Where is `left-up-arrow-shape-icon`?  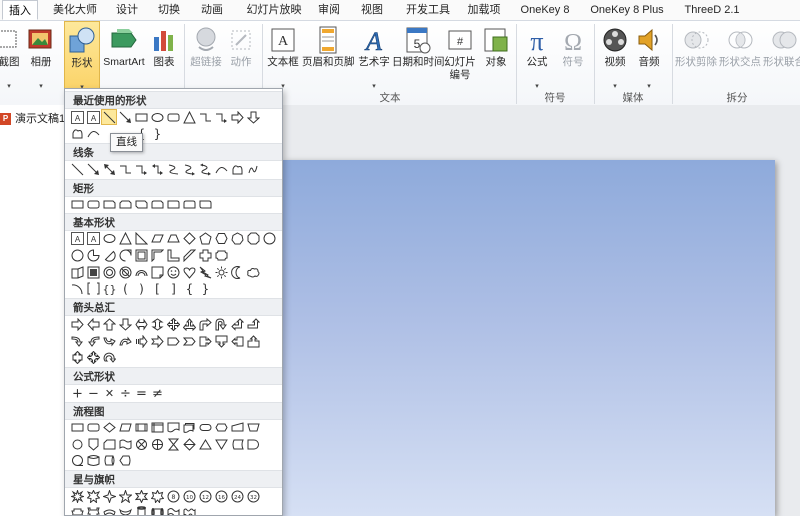
left-up-arrow-shape-icon is located at coordinates (237, 324).